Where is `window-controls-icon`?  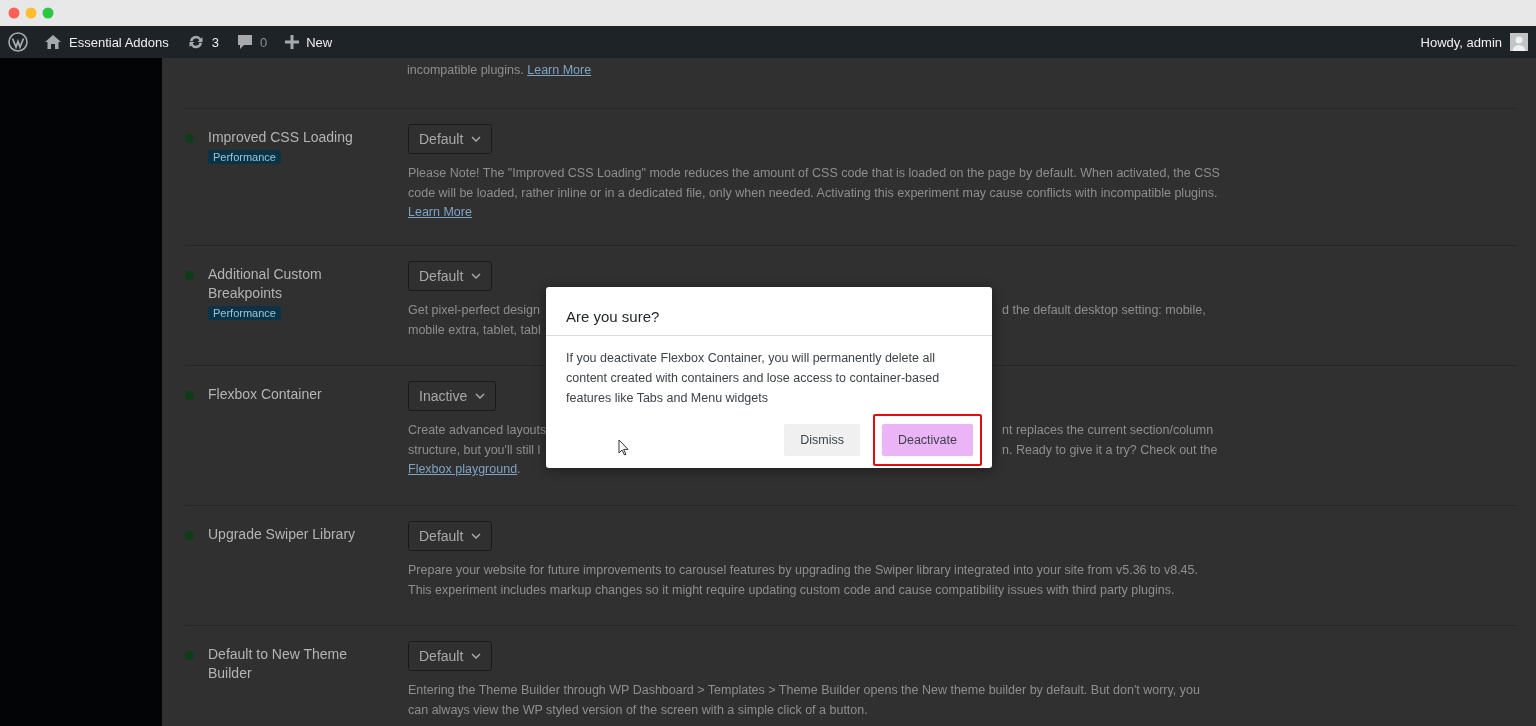
window-controls-icon is located at coordinates (31, 13).